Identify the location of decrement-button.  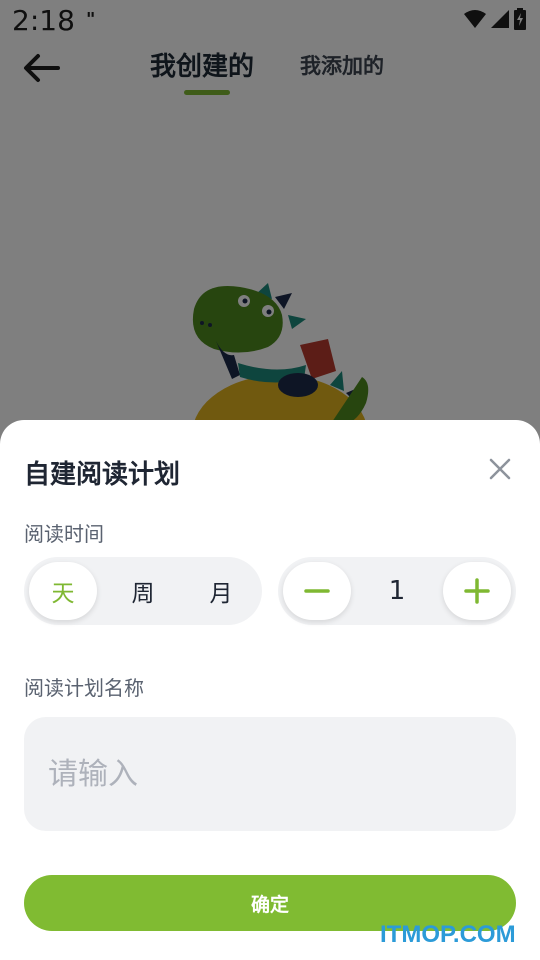
(317, 591).